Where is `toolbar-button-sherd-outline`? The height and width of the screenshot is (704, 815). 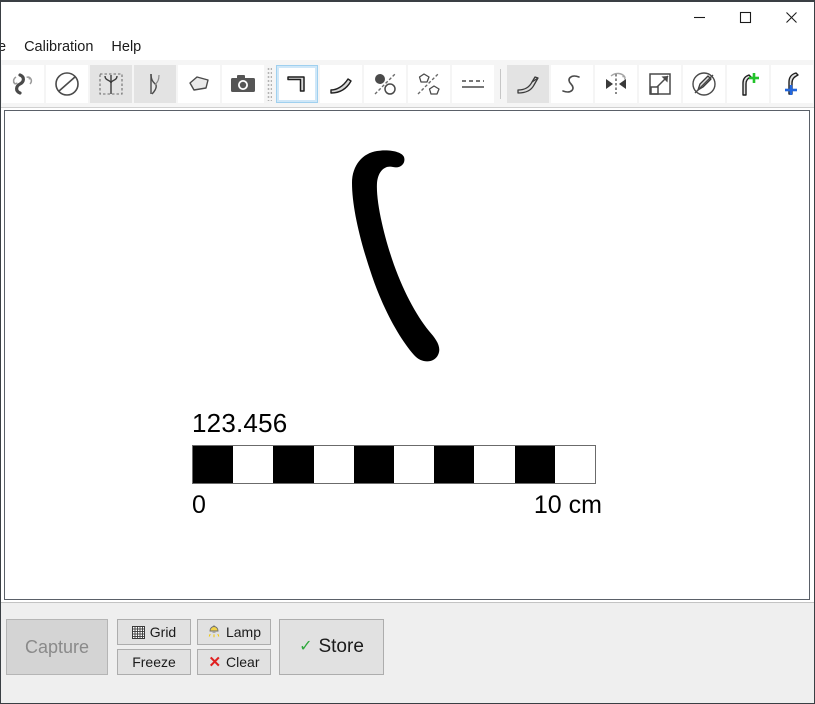 toolbar-button-sherd-outline is located at coordinates (199, 83).